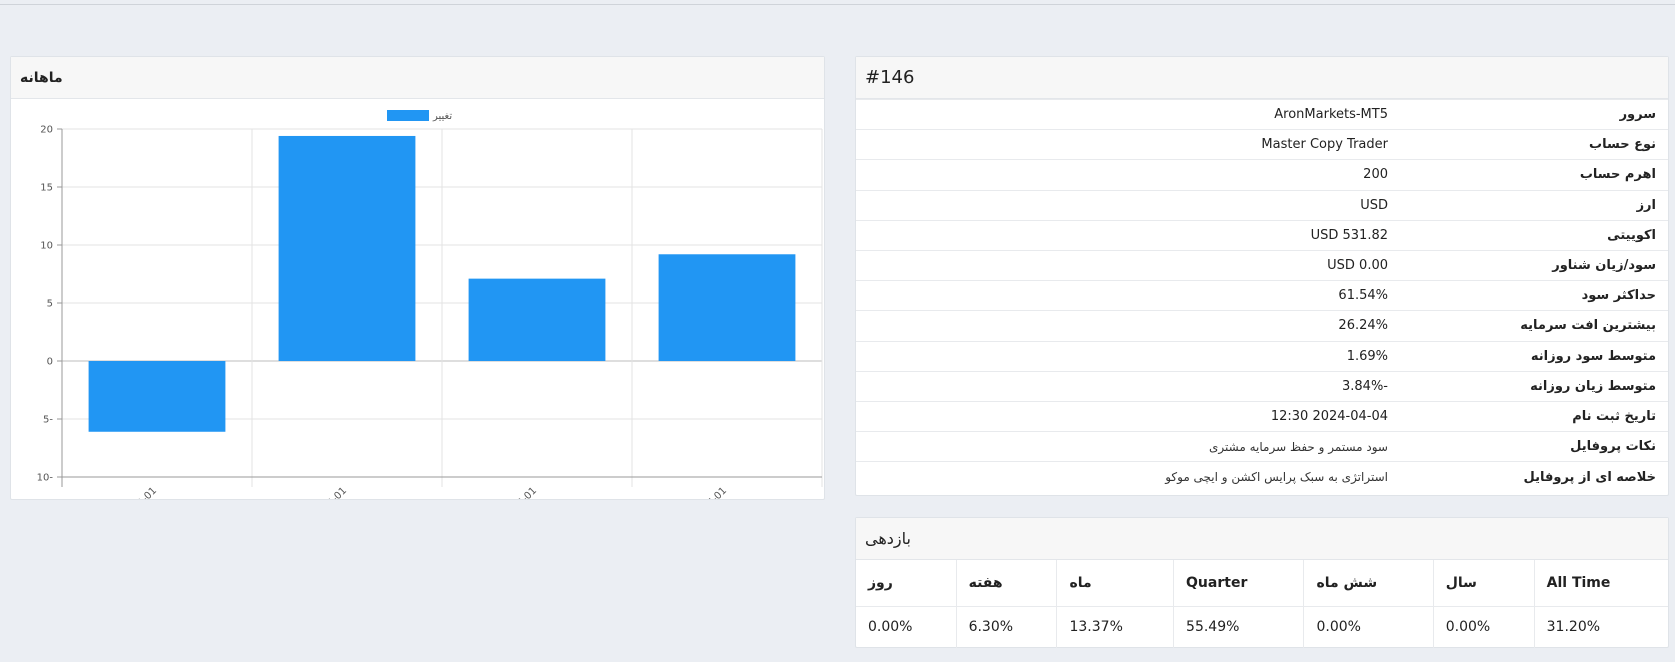 The height and width of the screenshot is (662, 1675). I want to click on returns-column-header: هفته, so click(1006, 583).